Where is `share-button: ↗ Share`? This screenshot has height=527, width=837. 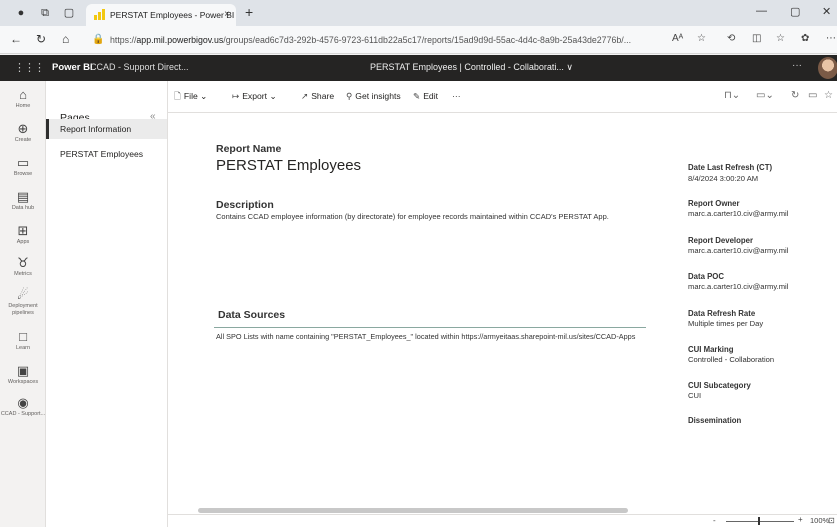
share-button: ↗ Share is located at coordinates (317, 96).